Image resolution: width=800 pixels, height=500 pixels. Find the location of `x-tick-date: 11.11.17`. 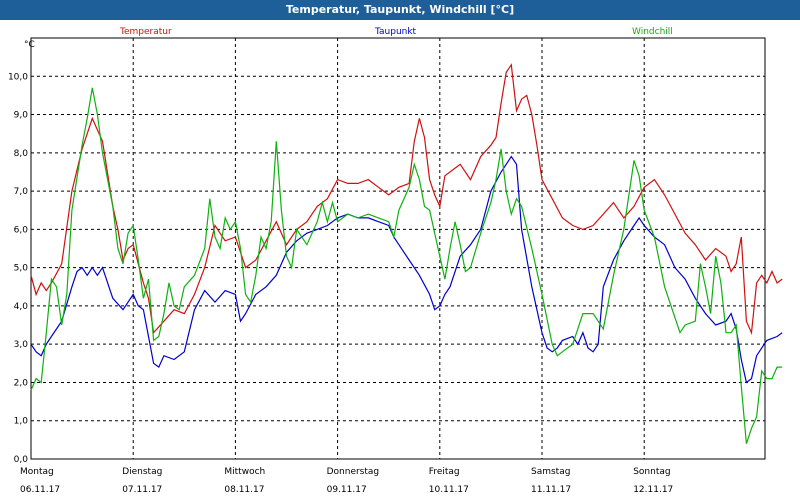

x-tick-date: 11.11.17 is located at coordinates (551, 490).